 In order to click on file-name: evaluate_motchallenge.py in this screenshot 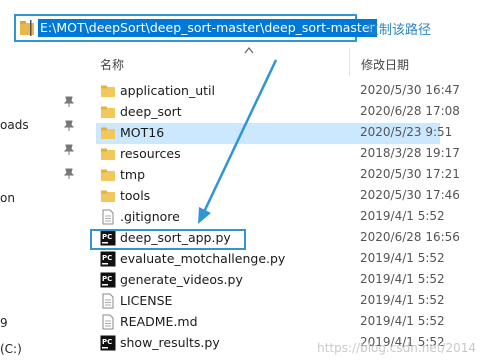, I will do `click(203, 258)`.